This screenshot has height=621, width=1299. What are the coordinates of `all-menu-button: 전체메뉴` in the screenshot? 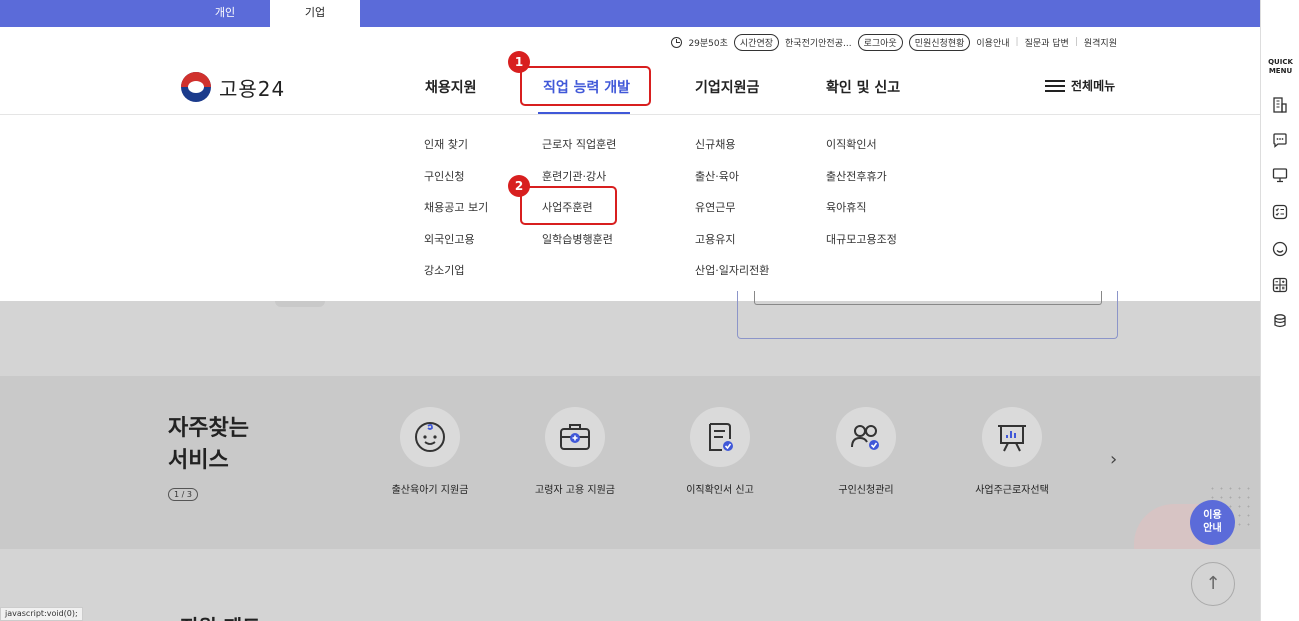 It's located at (1080, 85).